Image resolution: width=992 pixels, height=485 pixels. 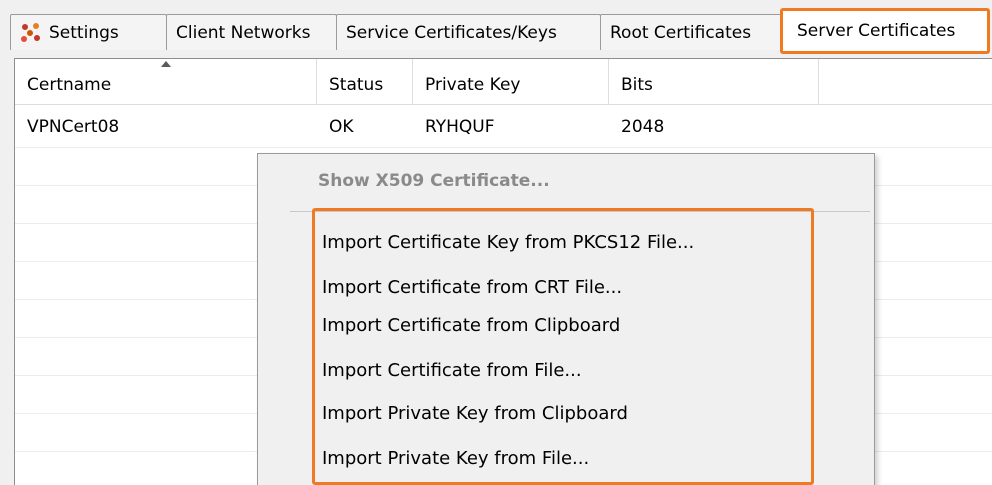 I want to click on table-header: Certname Status Private Key Bits, so click(x=503, y=82).